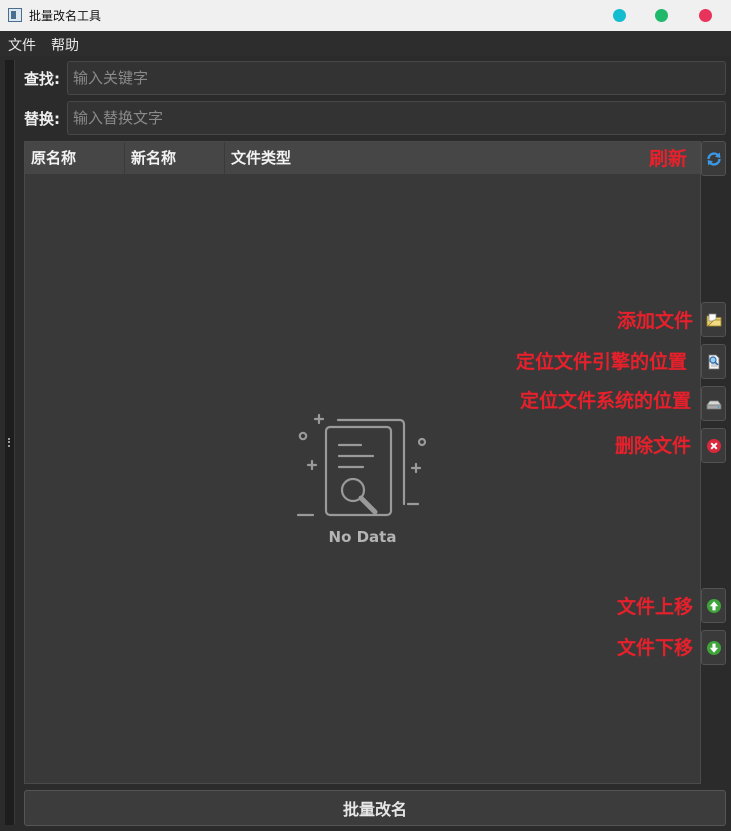  I want to click on column-header-file-type: 文件类型, so click(462, 158).